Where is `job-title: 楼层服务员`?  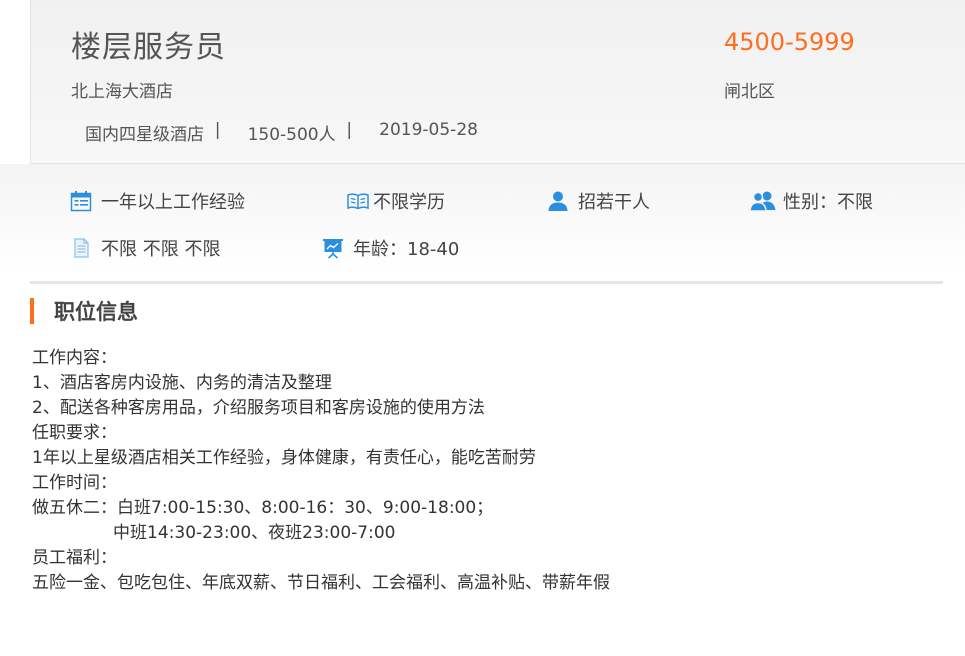 job-title: 楼层服务员 is located at coordinates (148, 47).